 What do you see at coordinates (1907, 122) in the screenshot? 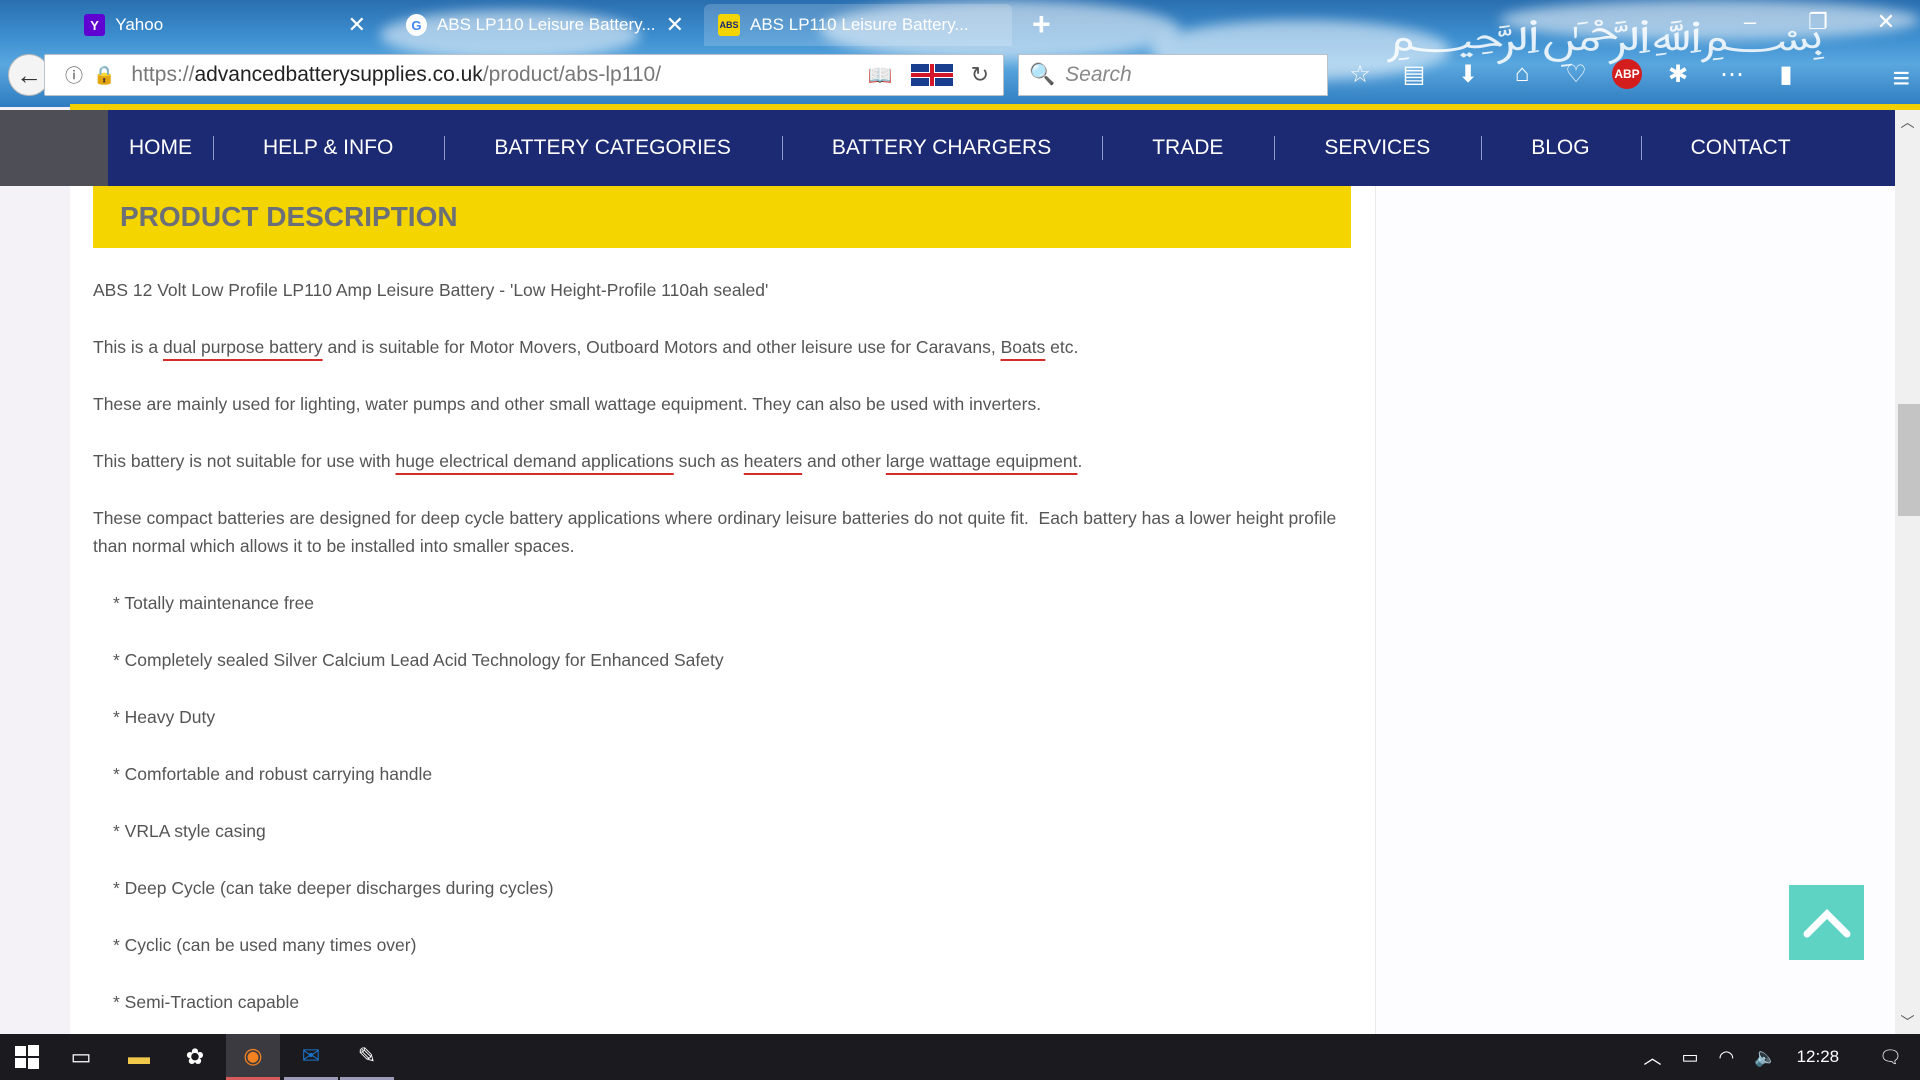
I see `scroll-up-icon: ︿` at bounding box center [1907, 122].